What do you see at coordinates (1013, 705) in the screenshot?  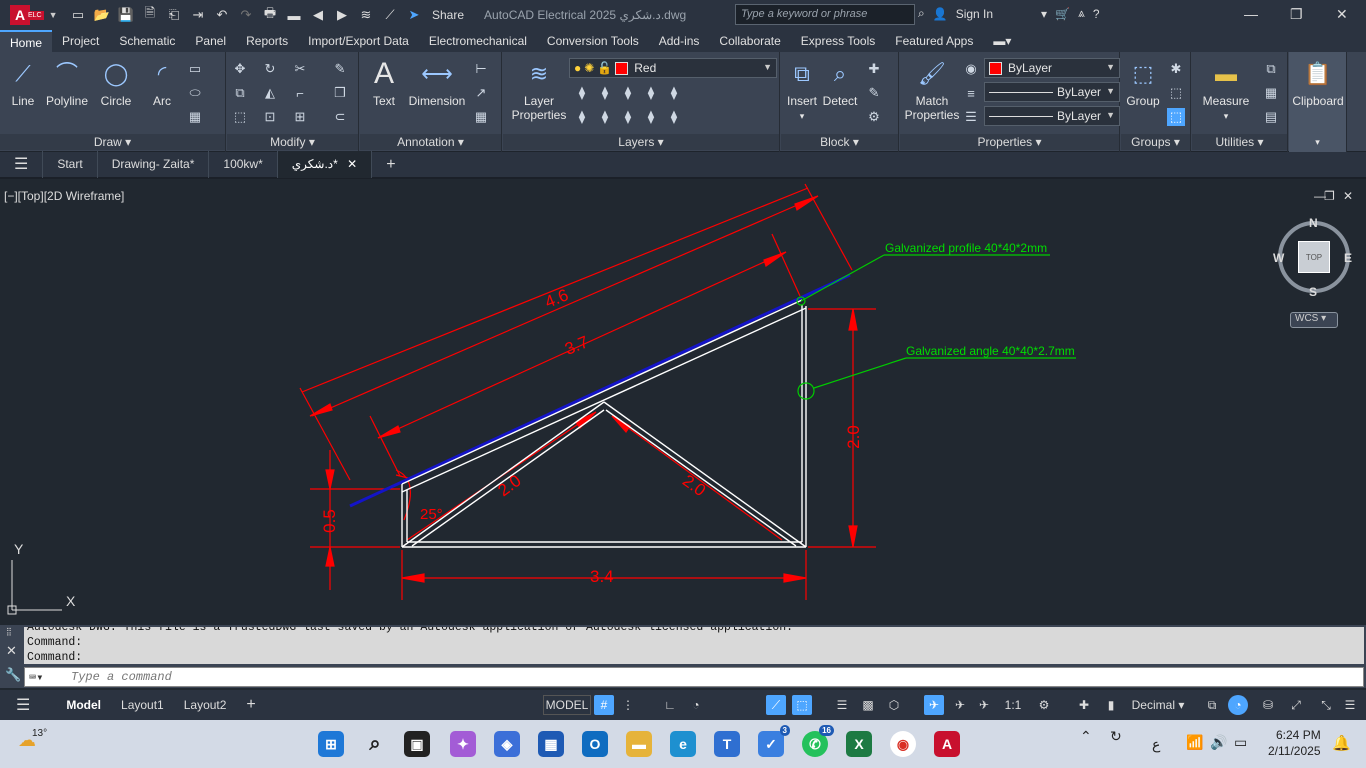 I see `annotation-scale-dropdown: 1:1` at bounding box center [1013, 705].